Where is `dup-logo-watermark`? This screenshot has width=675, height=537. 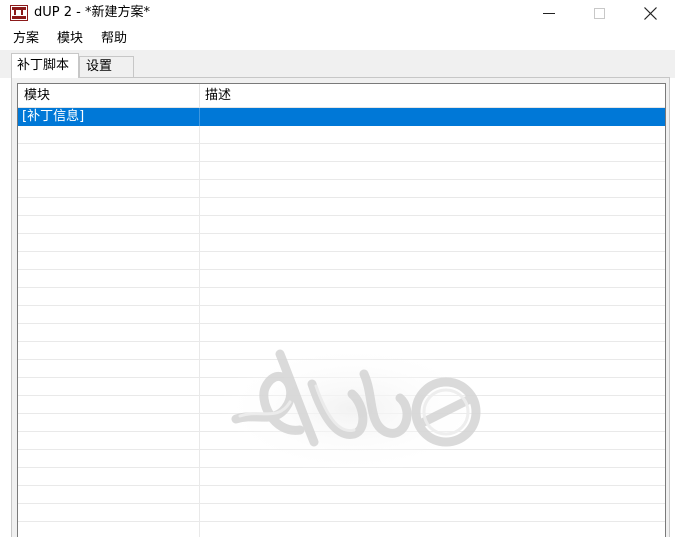 dup-logo-watermark is located at coordinates (353, 409).